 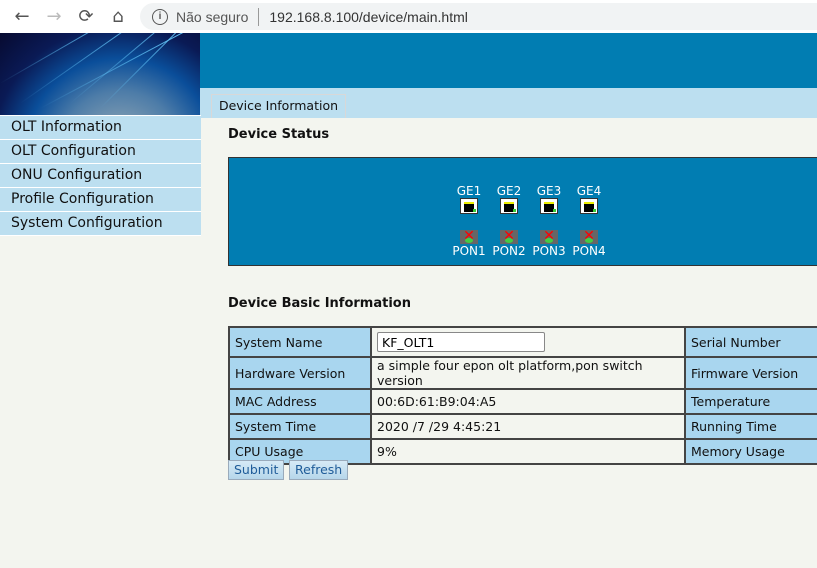 I want to click on value-cell: 9%, so click(x=528, y=451).